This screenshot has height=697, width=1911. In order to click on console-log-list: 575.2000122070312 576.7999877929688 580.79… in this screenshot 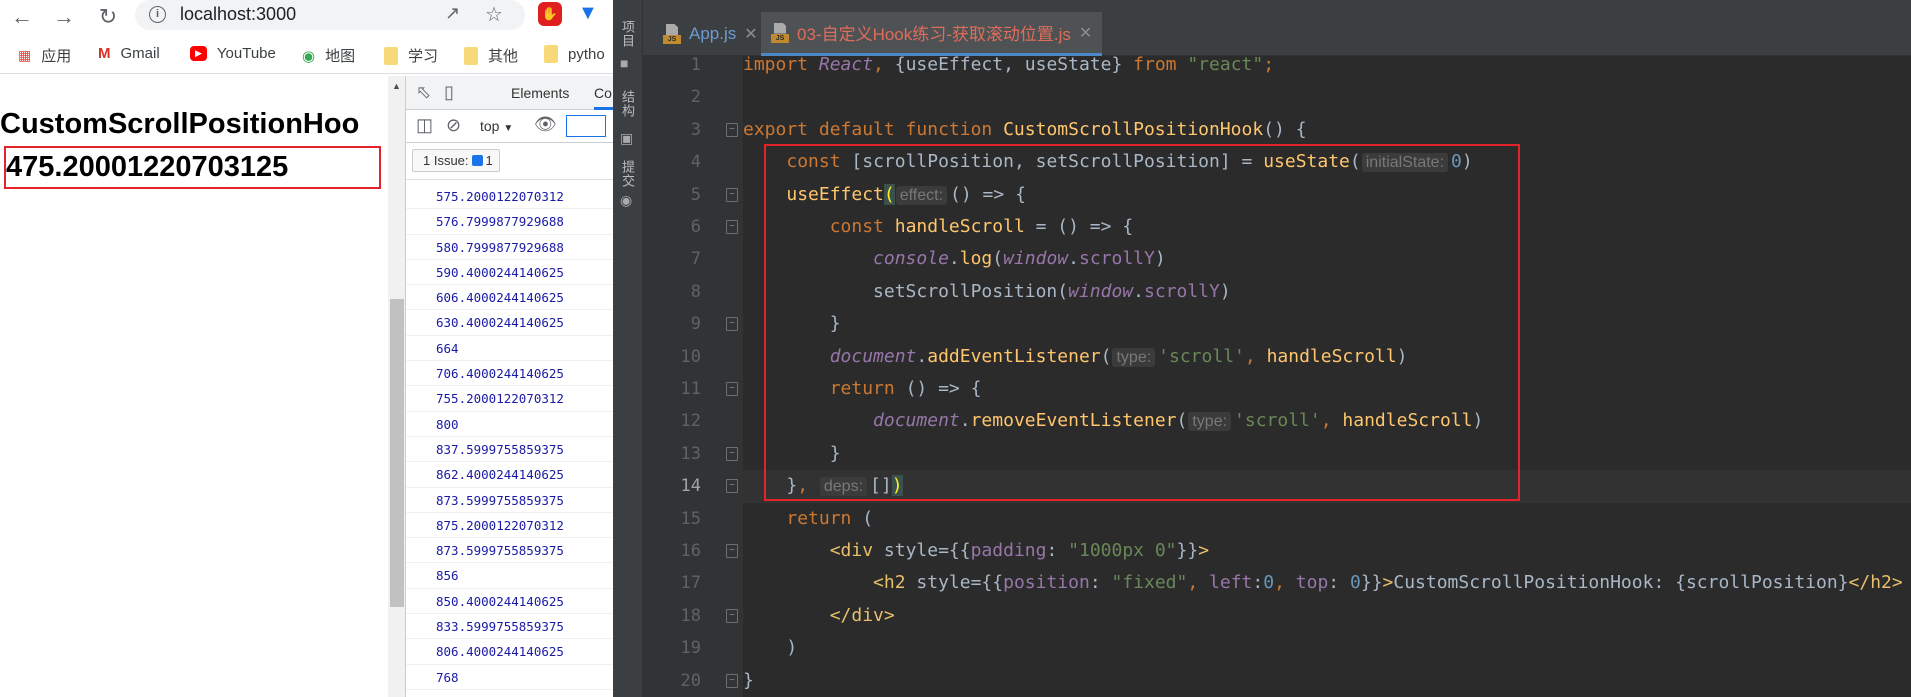, I will do `click(509, 437)`.